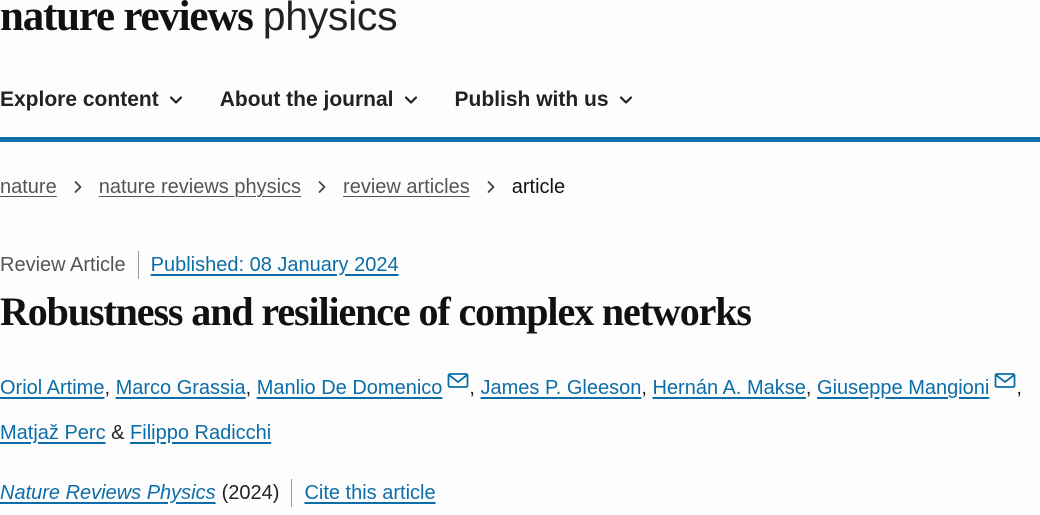  What do you see at coordinates (406, 187) in the screenshot?
I see `breadcrumb-link-review-articles: review articles` at bounding box center [406, 187].